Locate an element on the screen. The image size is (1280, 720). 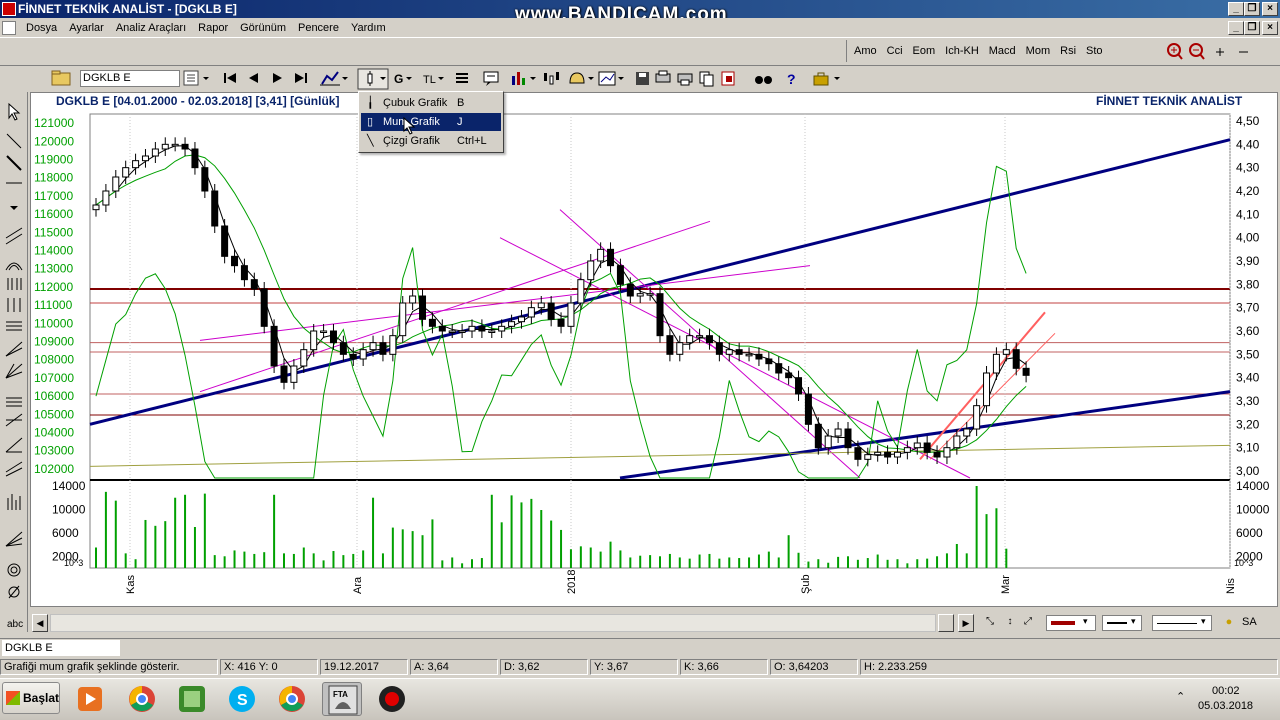
tray-expand-icon: ⌃ is located at coordinates (1180, 696).